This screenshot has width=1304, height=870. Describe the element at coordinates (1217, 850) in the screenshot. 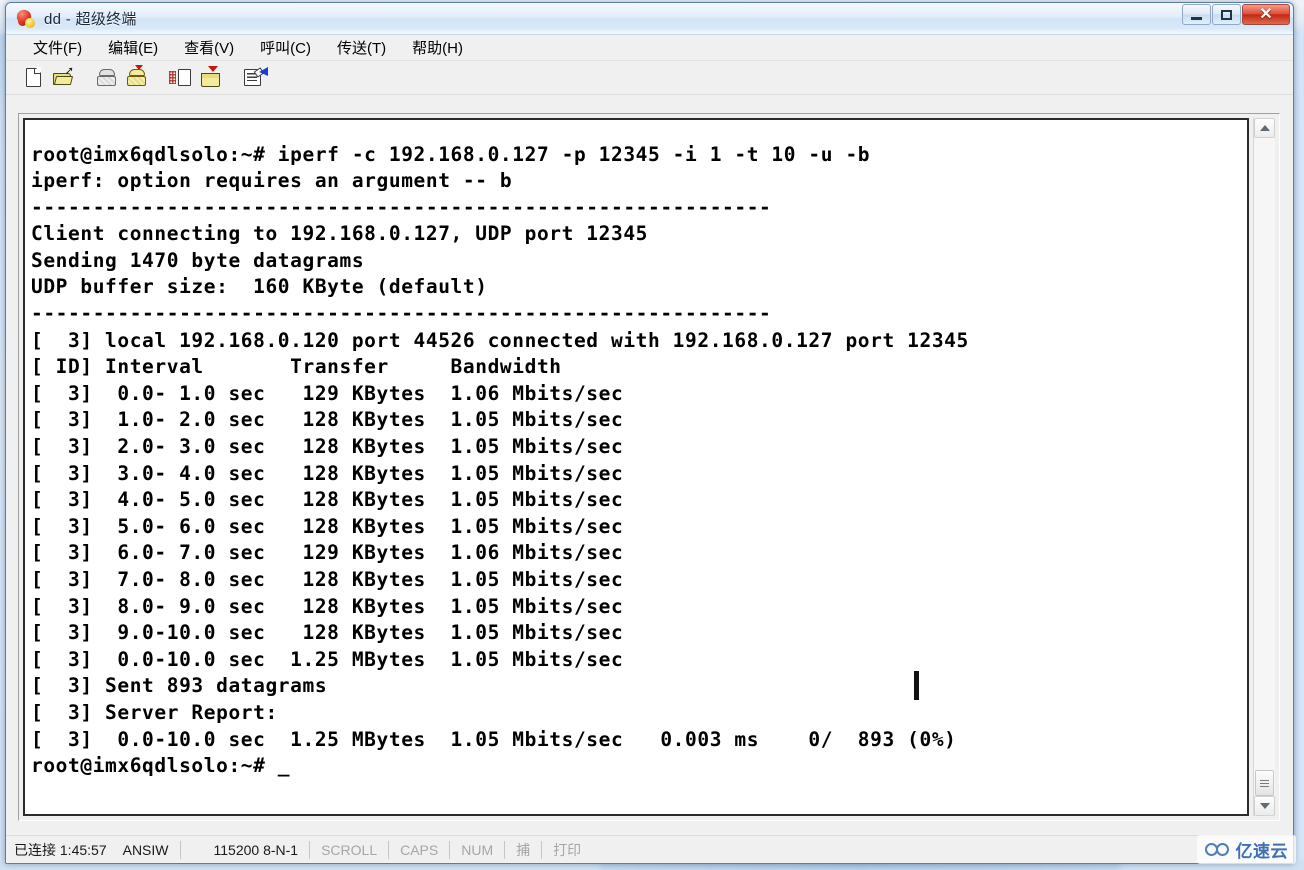

I see `cloud-logo-icon` at that location.